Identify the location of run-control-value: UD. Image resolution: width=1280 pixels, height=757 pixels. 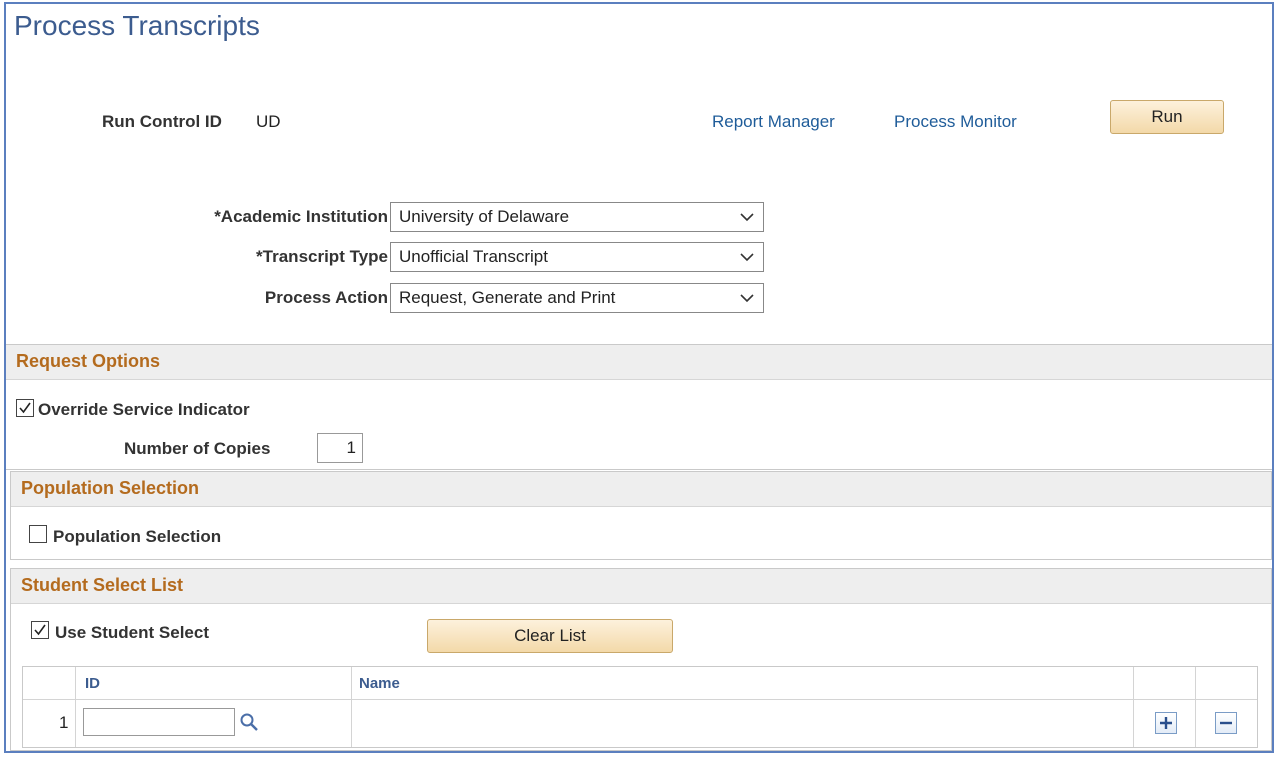
(268, 121).